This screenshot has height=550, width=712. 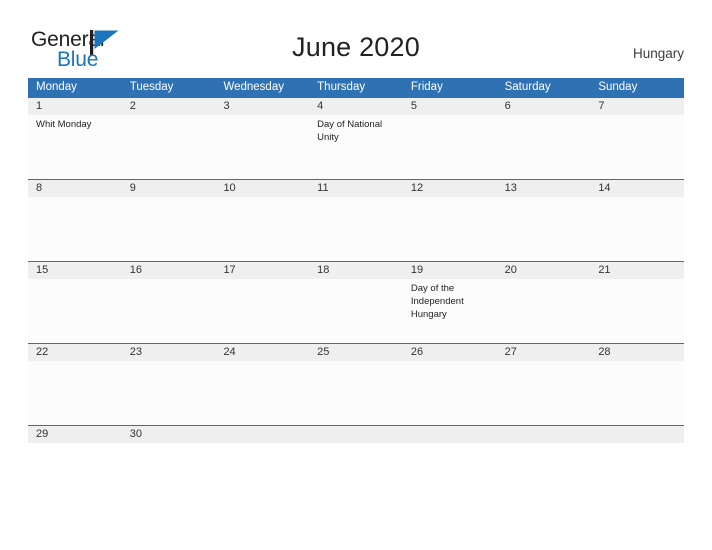 What do you see at coordinates (169, 188) in the screenshot?
I see `day-number: 9` at bounding box center [169, 188].